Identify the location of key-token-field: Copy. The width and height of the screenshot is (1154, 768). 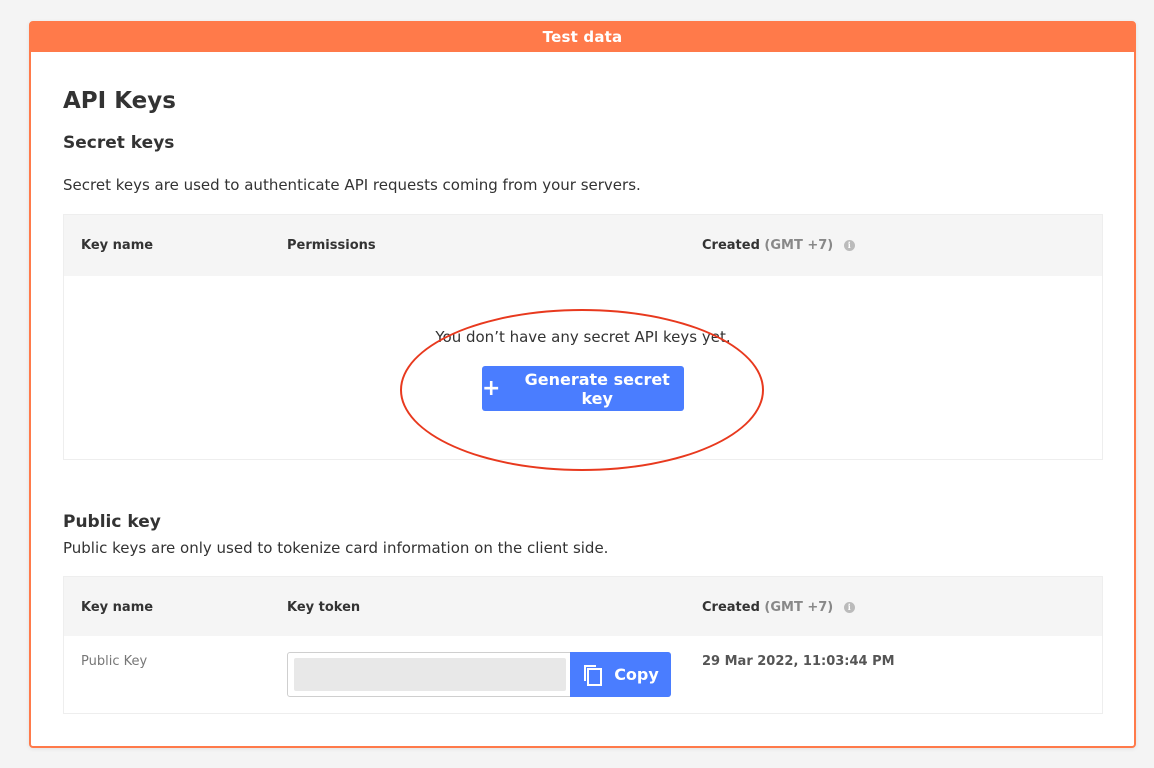
(479, 674).